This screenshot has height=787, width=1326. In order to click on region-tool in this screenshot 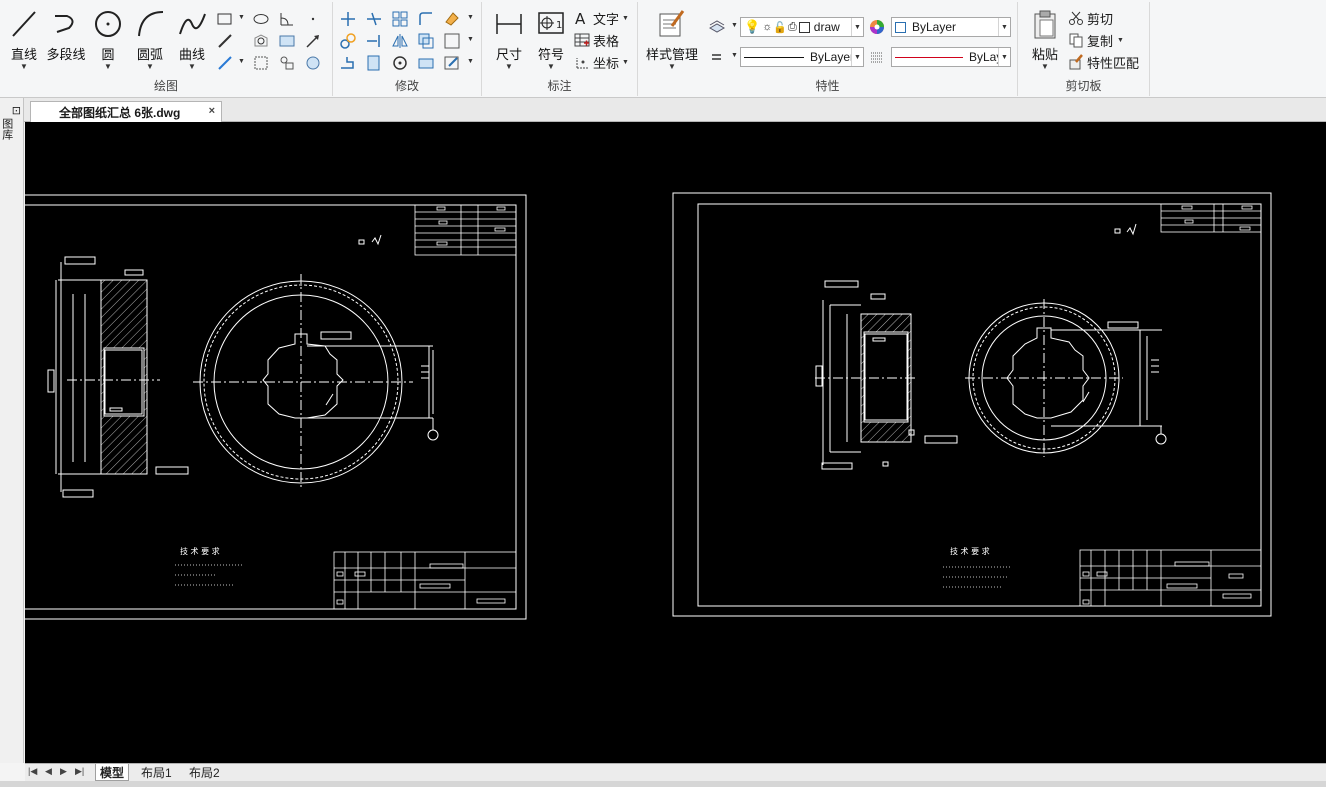, I will do `click(262, 41)`.